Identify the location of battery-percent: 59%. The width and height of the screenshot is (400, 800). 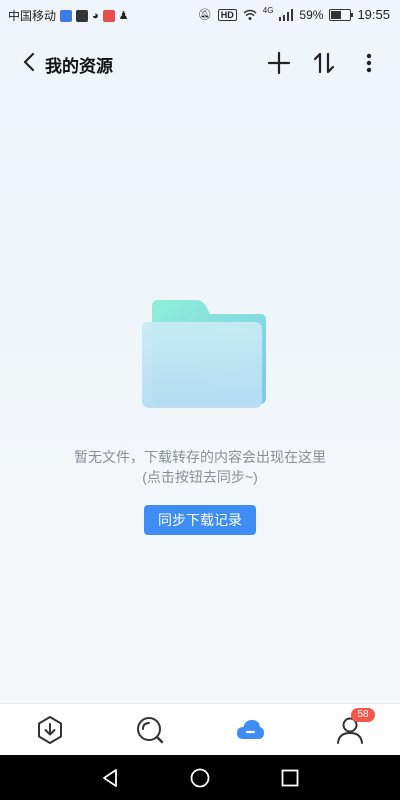
(311, 14).